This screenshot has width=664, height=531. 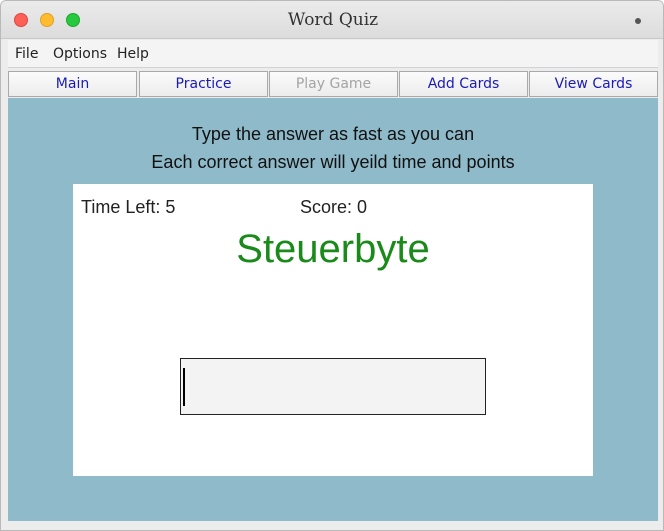 What do you see at coordinates (463, 84) in the screenshot?
I see `nav-add-cards-button: Add Cards` at bounding box center [463, 84].